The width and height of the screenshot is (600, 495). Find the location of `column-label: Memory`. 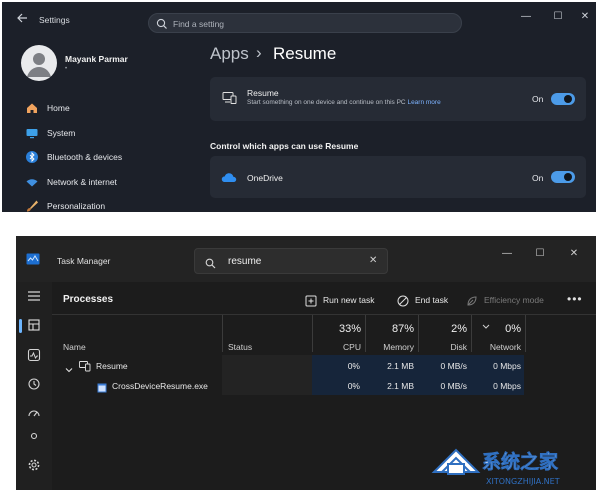

column-label: Memory is located at coordinates (398, 347).